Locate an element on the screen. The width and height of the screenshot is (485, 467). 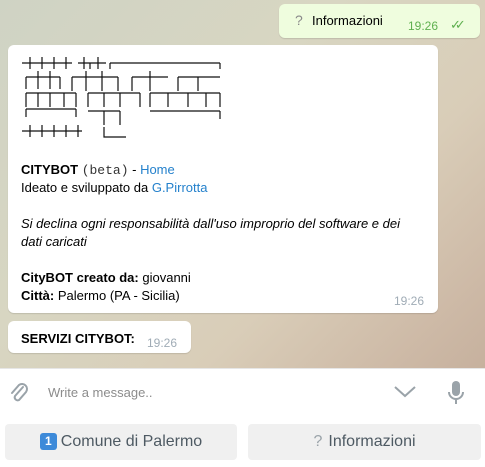
city-line: Città: Palermo (PA - Sicilia) is located at coordinates (100, 296).